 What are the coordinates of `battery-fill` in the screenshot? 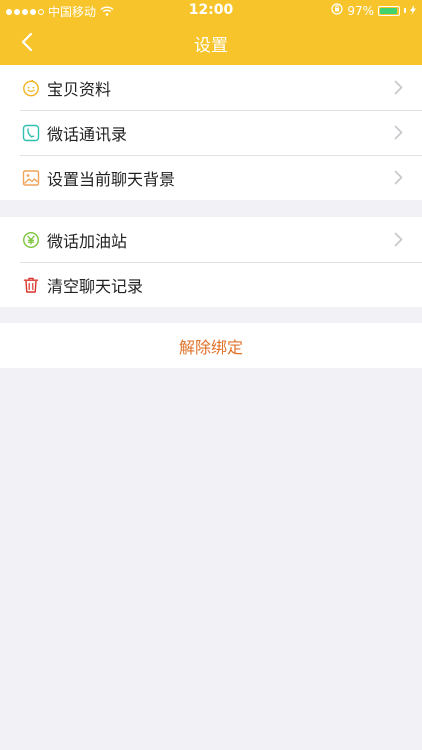 It's located at (389, 10).